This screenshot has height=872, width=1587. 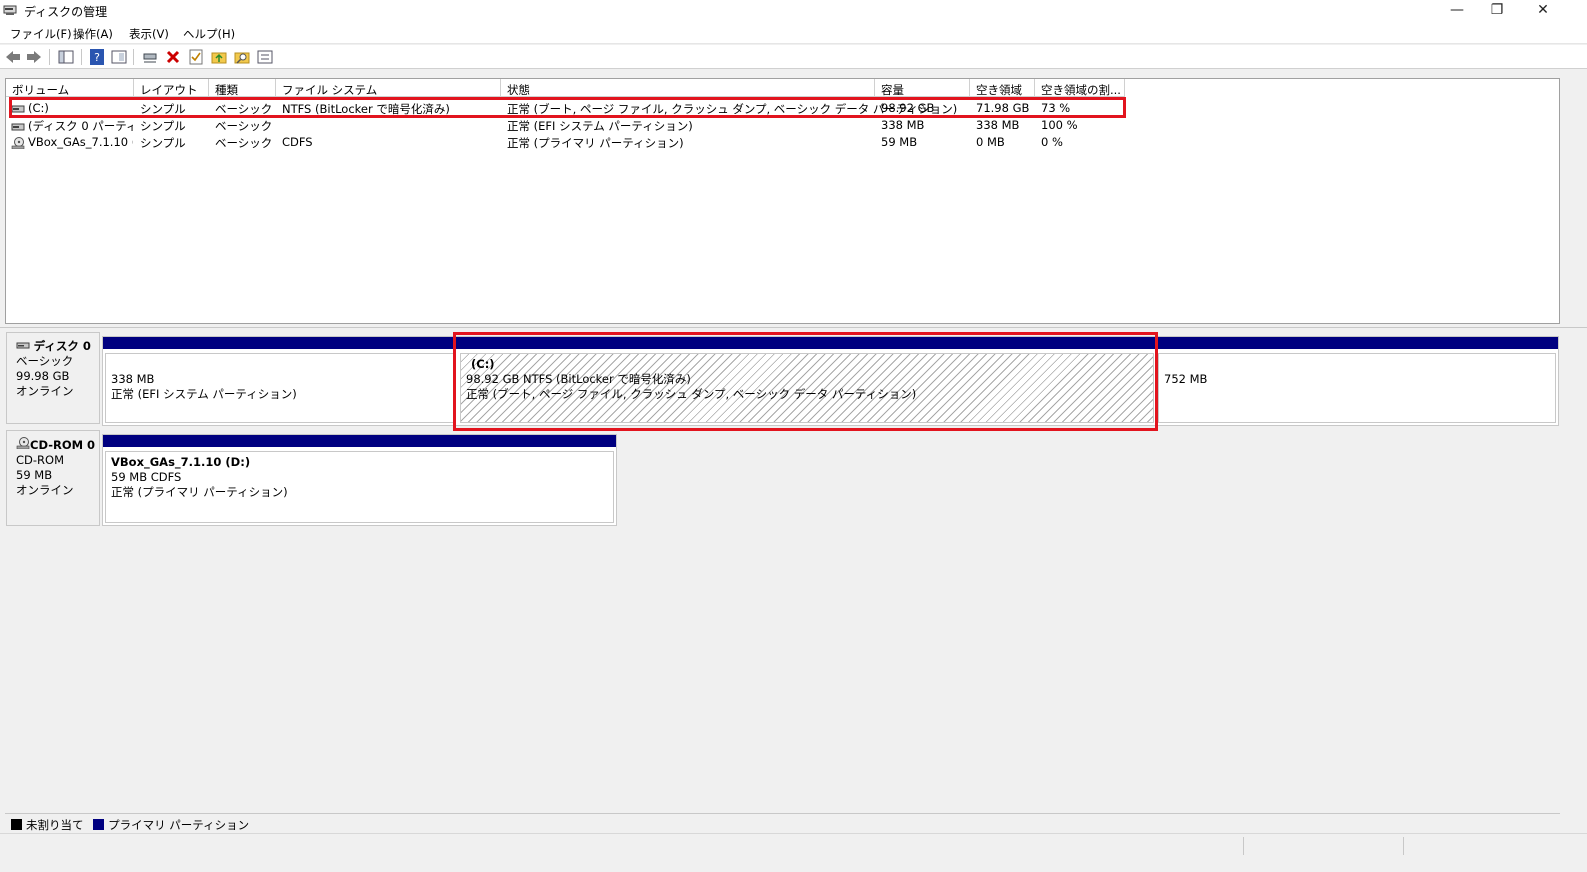 What do you see at coordinates (388, 88) in the screenshot?
I see `column-header-filesystem: ファイル システム` at bounding box center [388, 88].